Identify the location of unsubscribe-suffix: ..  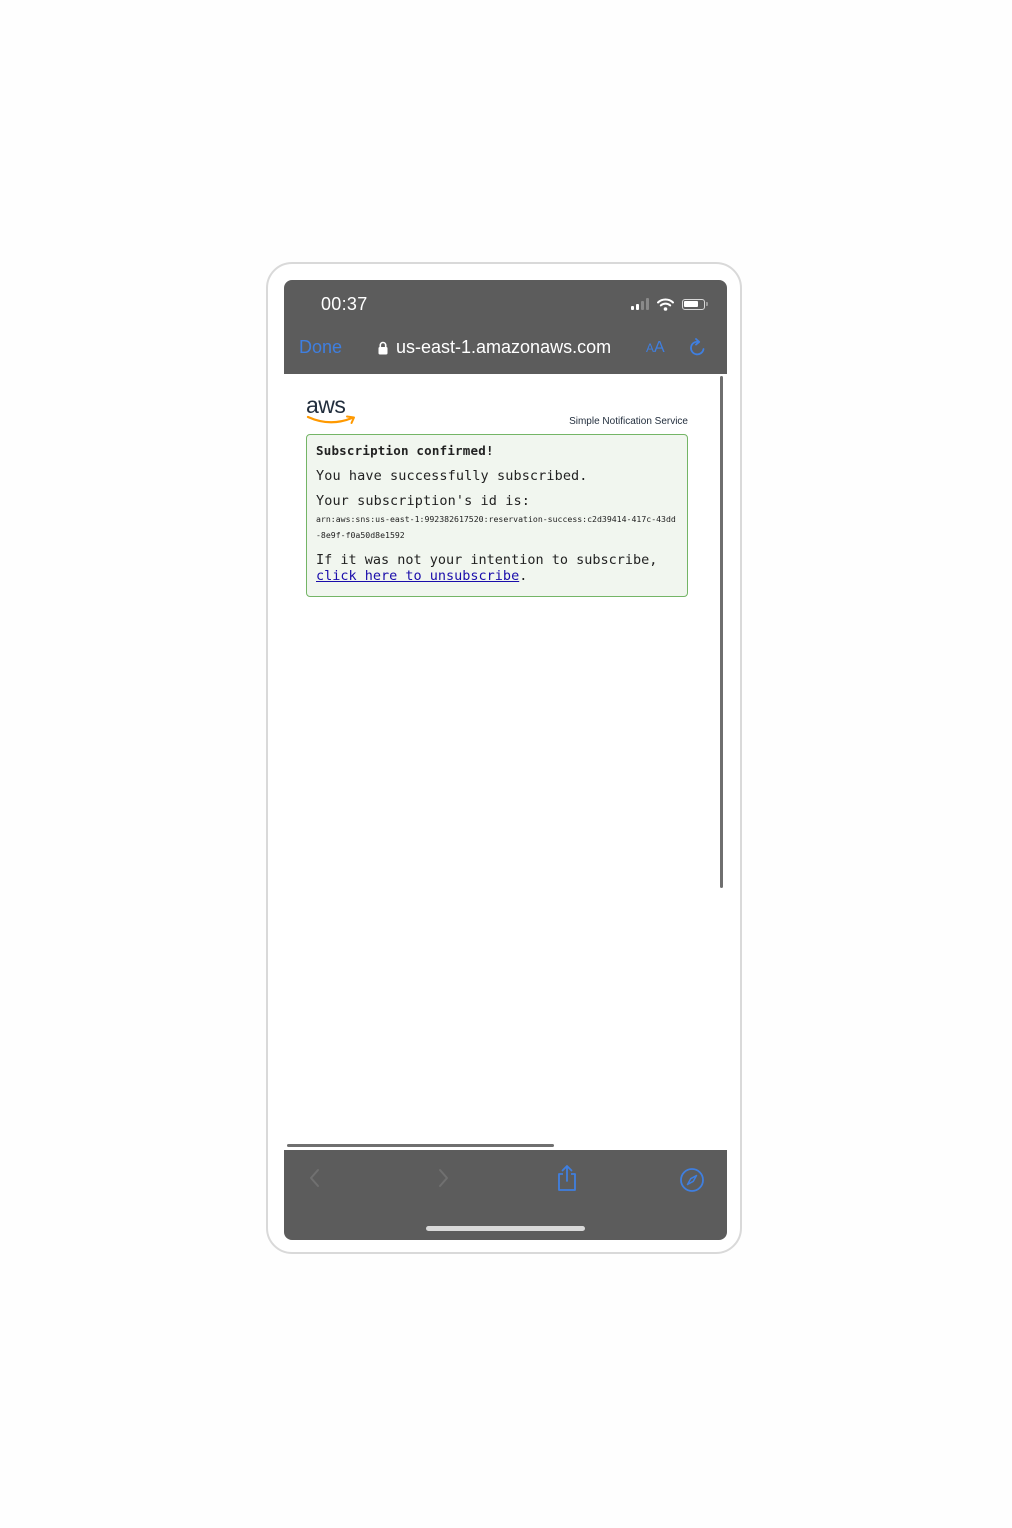
(523, 576).